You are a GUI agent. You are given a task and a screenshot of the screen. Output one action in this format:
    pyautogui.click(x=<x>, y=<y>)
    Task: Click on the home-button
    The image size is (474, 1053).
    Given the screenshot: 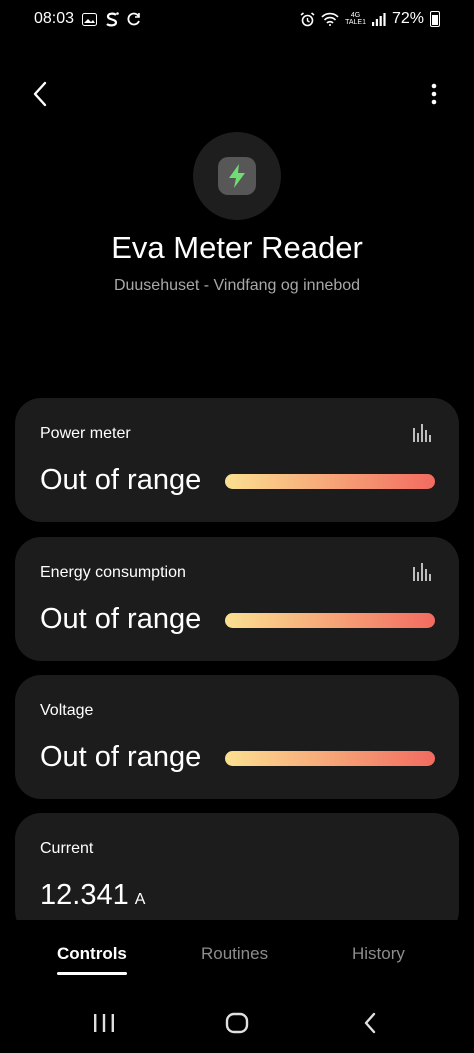 What is the action you would take?
    pyautogui.click(x=237, y=1023)
    